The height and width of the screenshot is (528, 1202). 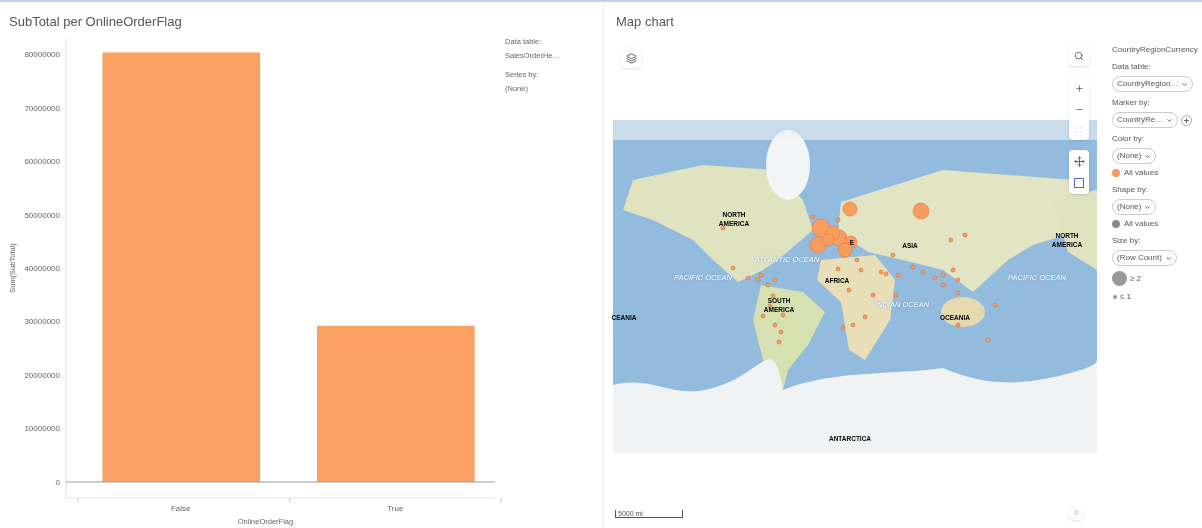 What do you see at coordinates (645, 22) in the screenshot?
I see `chart-title: Map chart` at bounding box center [645, 22].